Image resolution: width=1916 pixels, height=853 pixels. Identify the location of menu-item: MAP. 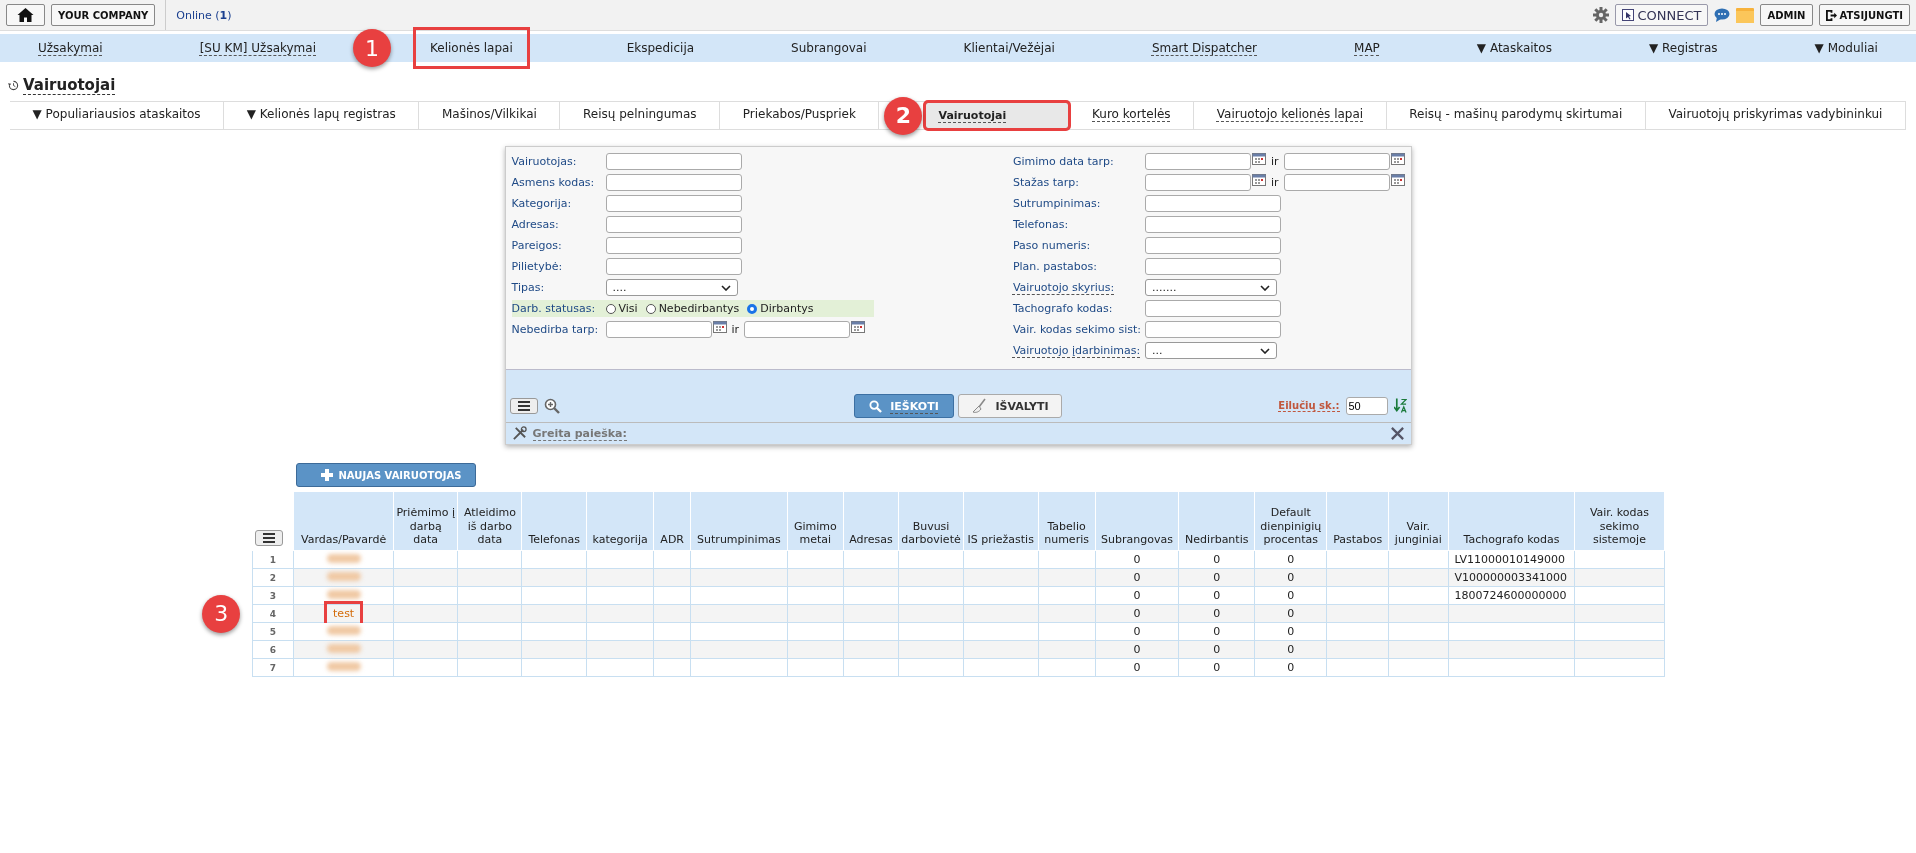
(1367, 48).